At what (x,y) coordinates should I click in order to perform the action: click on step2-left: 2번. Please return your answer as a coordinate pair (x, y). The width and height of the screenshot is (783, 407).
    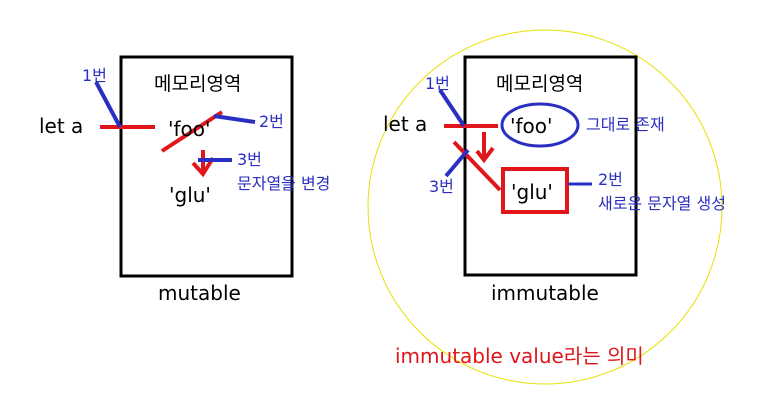
    Looking at the image, I should click on (271, 121).